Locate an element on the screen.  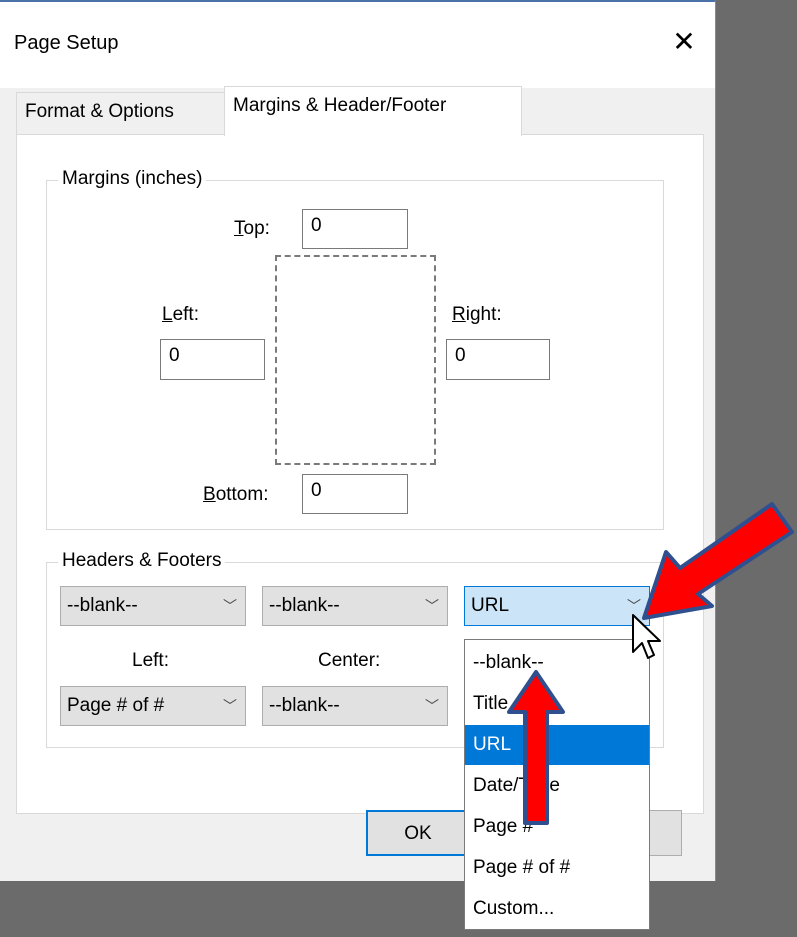
center-position-label: Center: is located at coordinates (349, 660).